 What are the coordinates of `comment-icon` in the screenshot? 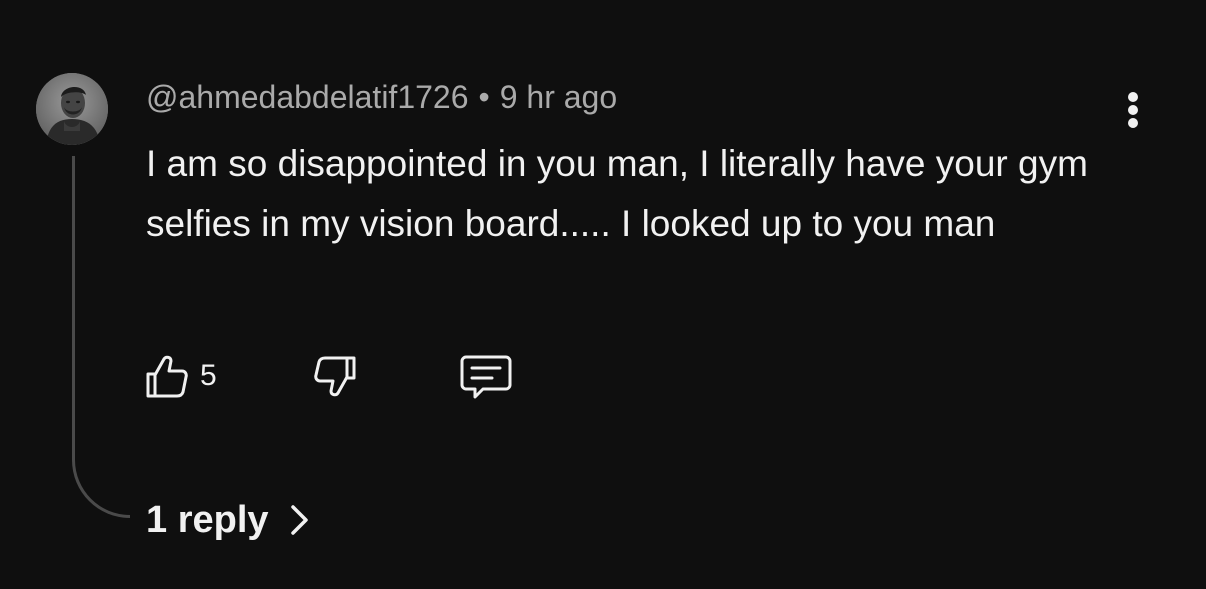 It's located at (486, 377).